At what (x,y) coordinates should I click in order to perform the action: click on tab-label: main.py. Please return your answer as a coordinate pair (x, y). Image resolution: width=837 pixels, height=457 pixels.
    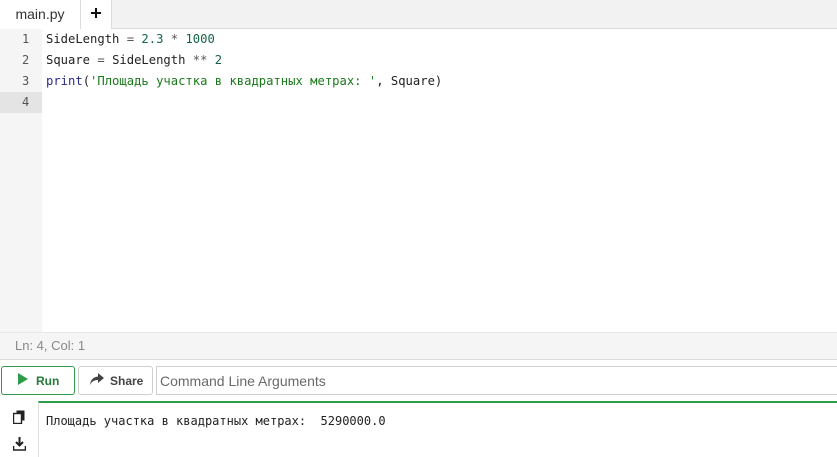
    Looking at the image, I should click on (40, 14).